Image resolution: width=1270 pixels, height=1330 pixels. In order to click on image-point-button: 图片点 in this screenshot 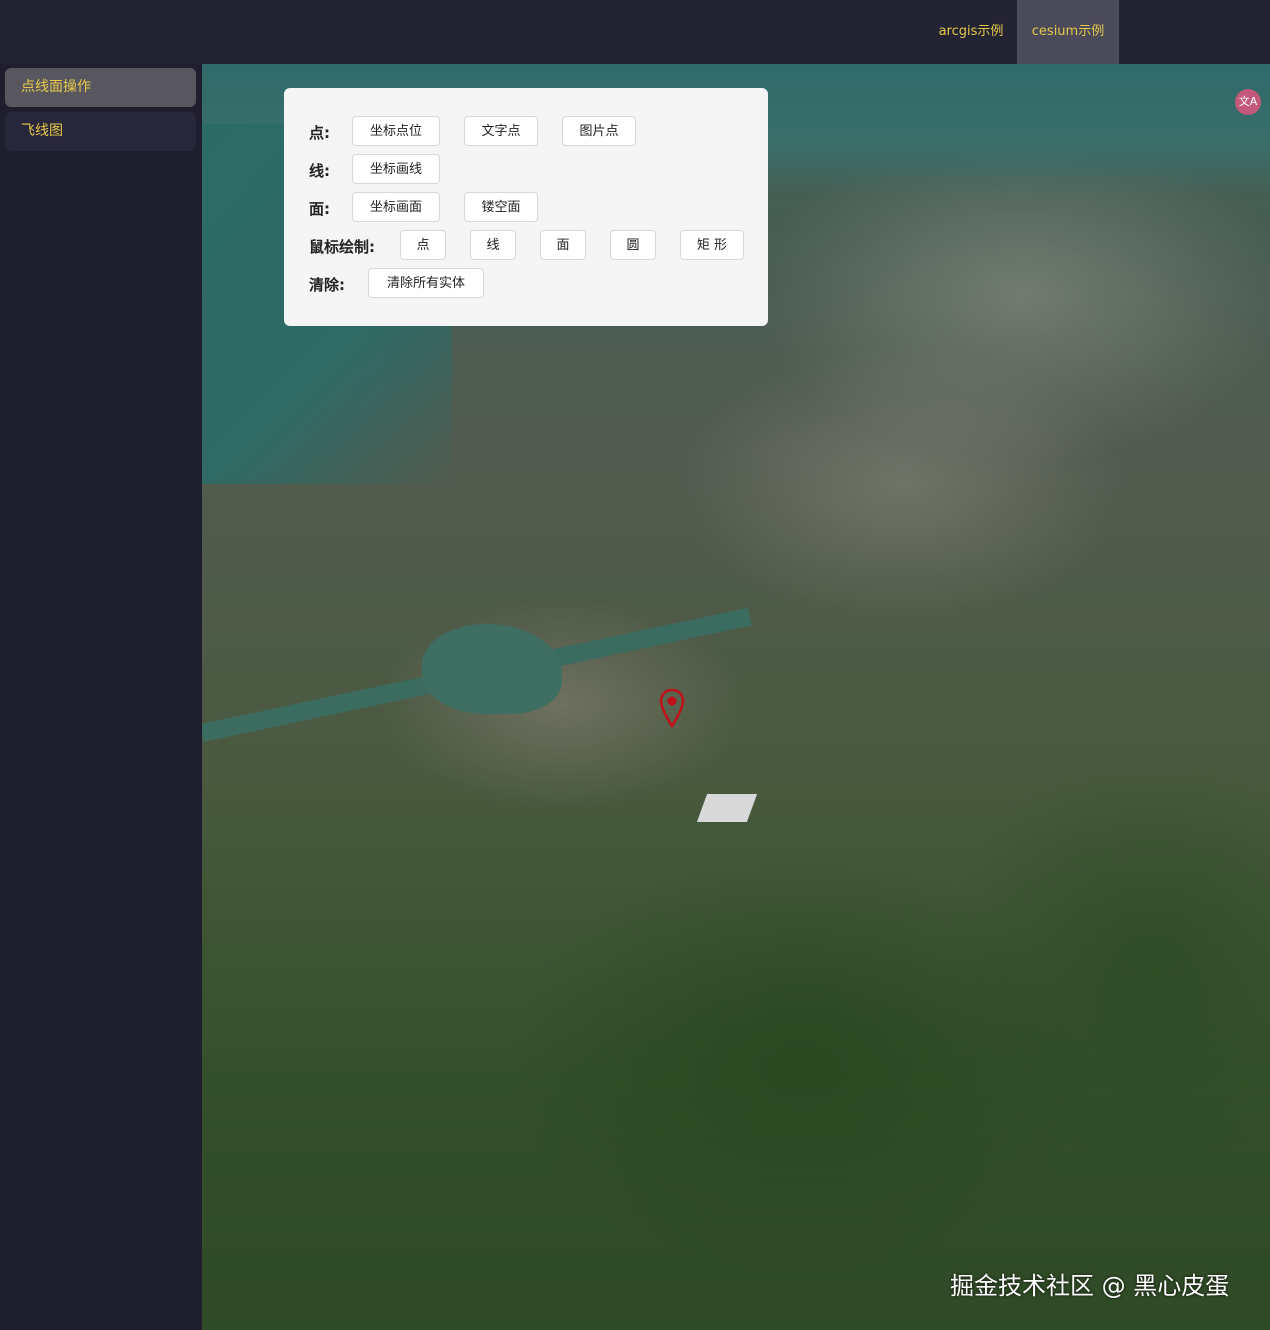, I will do `click(599, 131)`.